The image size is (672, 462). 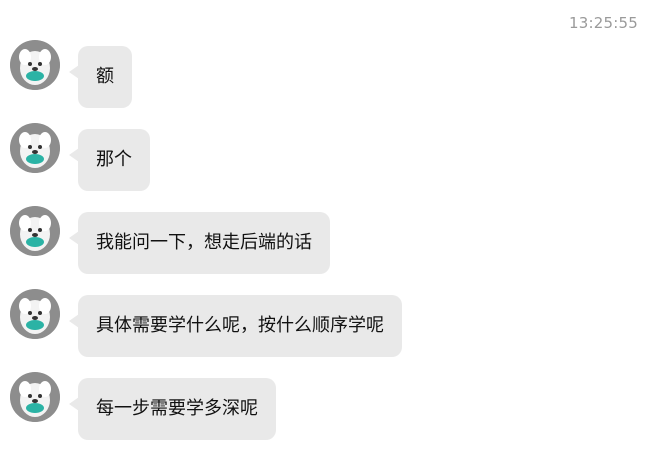 What do you see at coordinates (177, 408) in the screenshot?
I see `message-text: 每一步需要学多深呢` at bounding box center [177, 408].